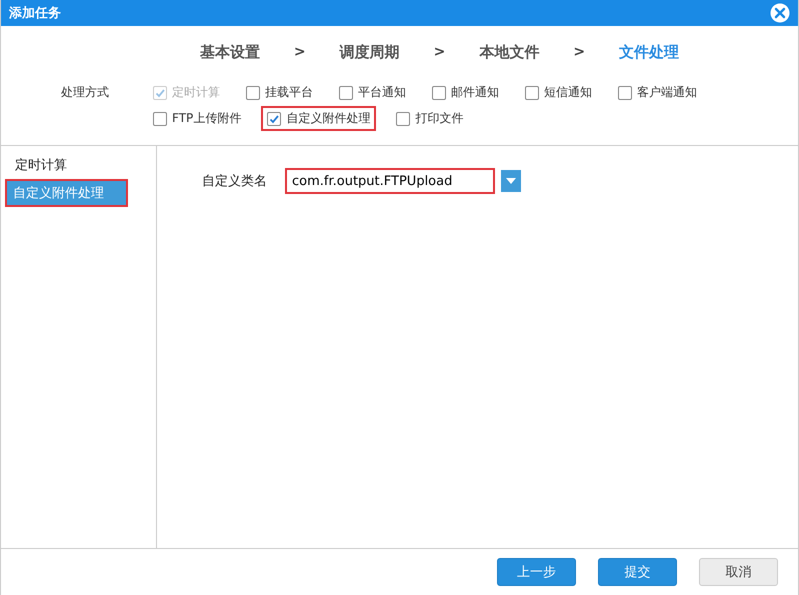 This screenshot has height=595, width=799. Describe the element at coordinates (85, 92) in the screenshot. I see `option-label: 处理方式` at that location.